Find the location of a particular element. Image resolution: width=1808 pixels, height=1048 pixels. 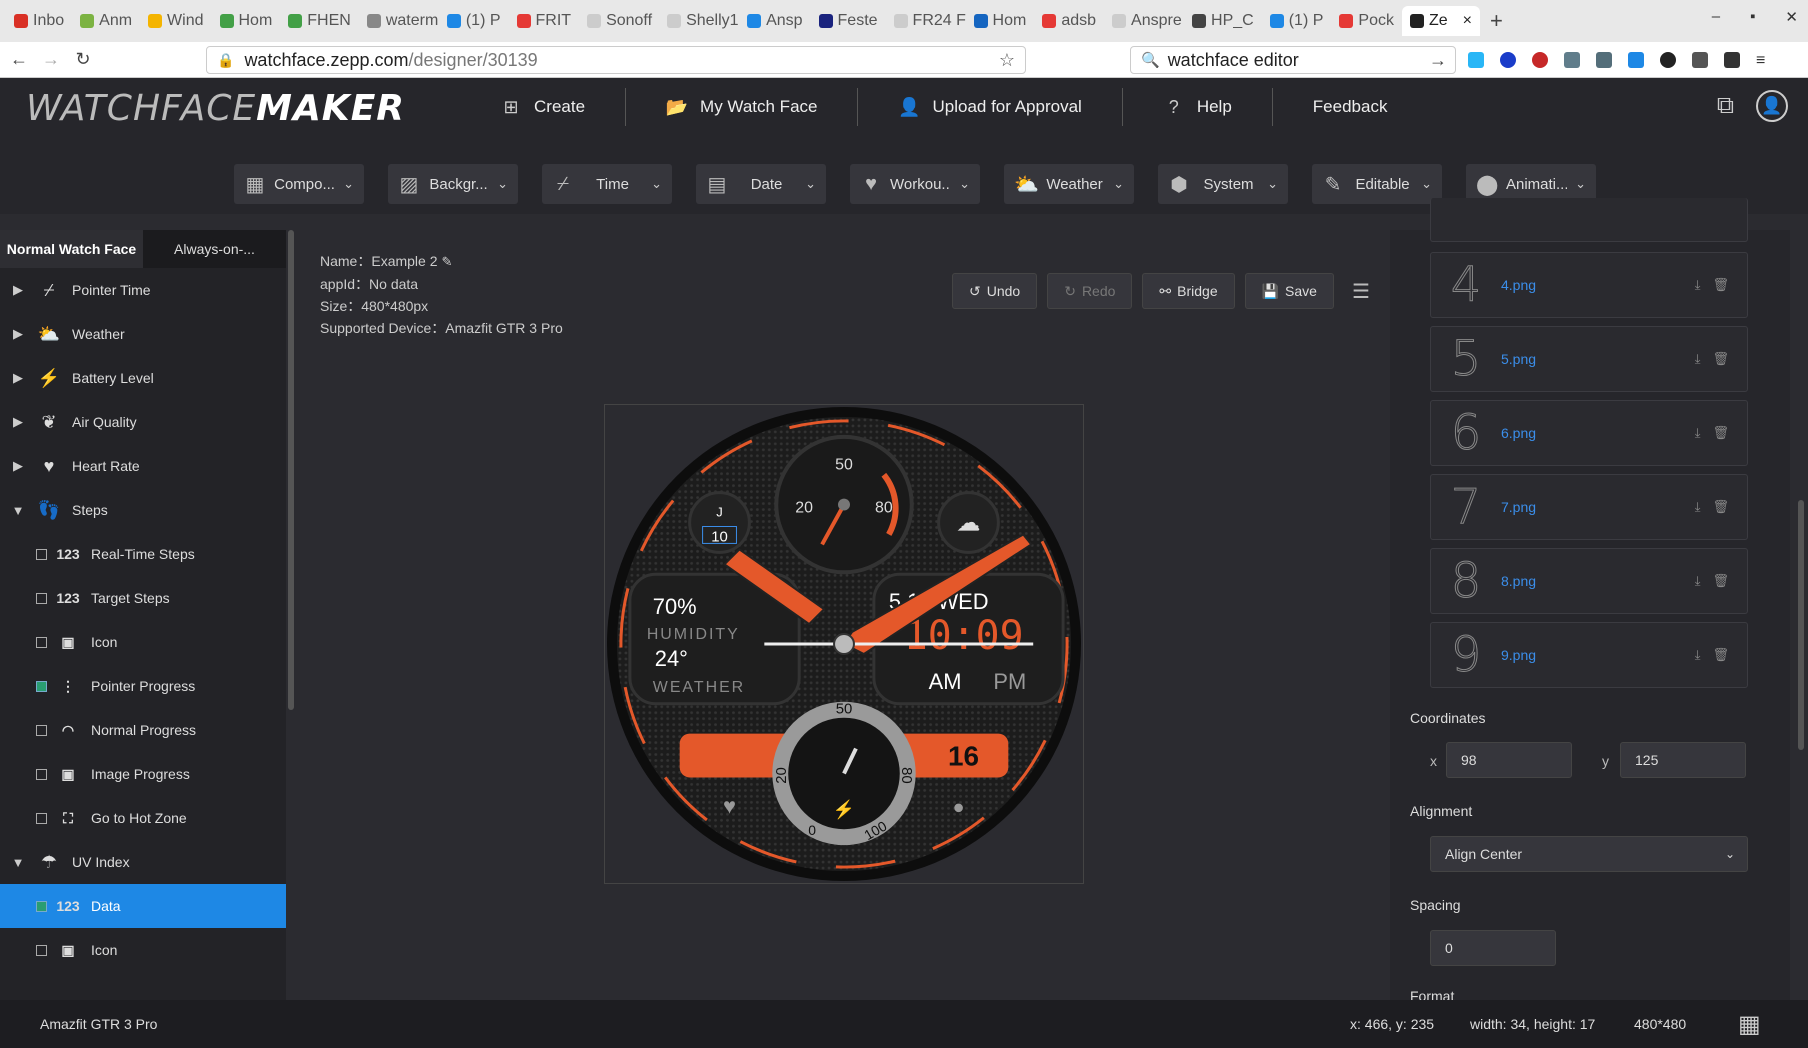

image-filename-link: 6.png is located at coordinates (1598, 433).